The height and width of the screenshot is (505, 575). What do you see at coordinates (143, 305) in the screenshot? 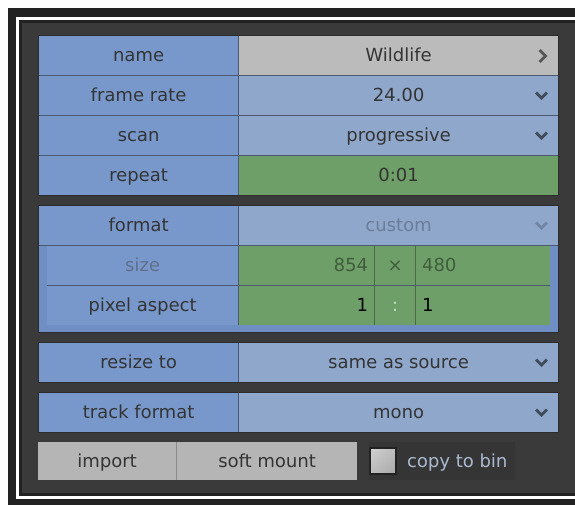
I see `field-label: pixel aspect` at bounding box center [143, 305].